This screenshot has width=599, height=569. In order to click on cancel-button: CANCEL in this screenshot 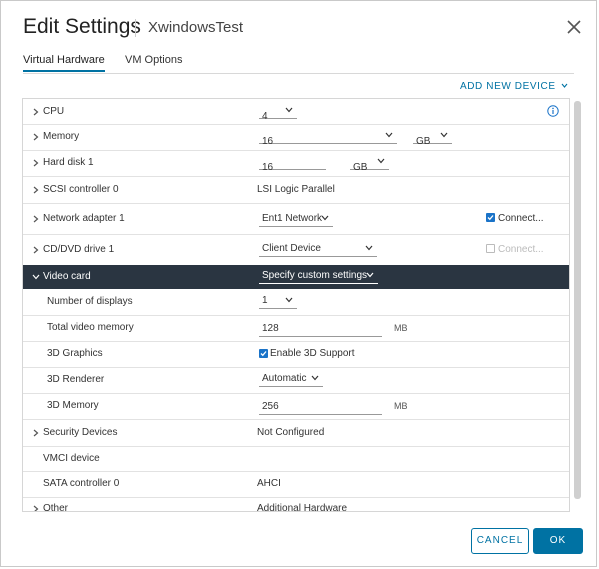, I will do `click(500, 541)`.